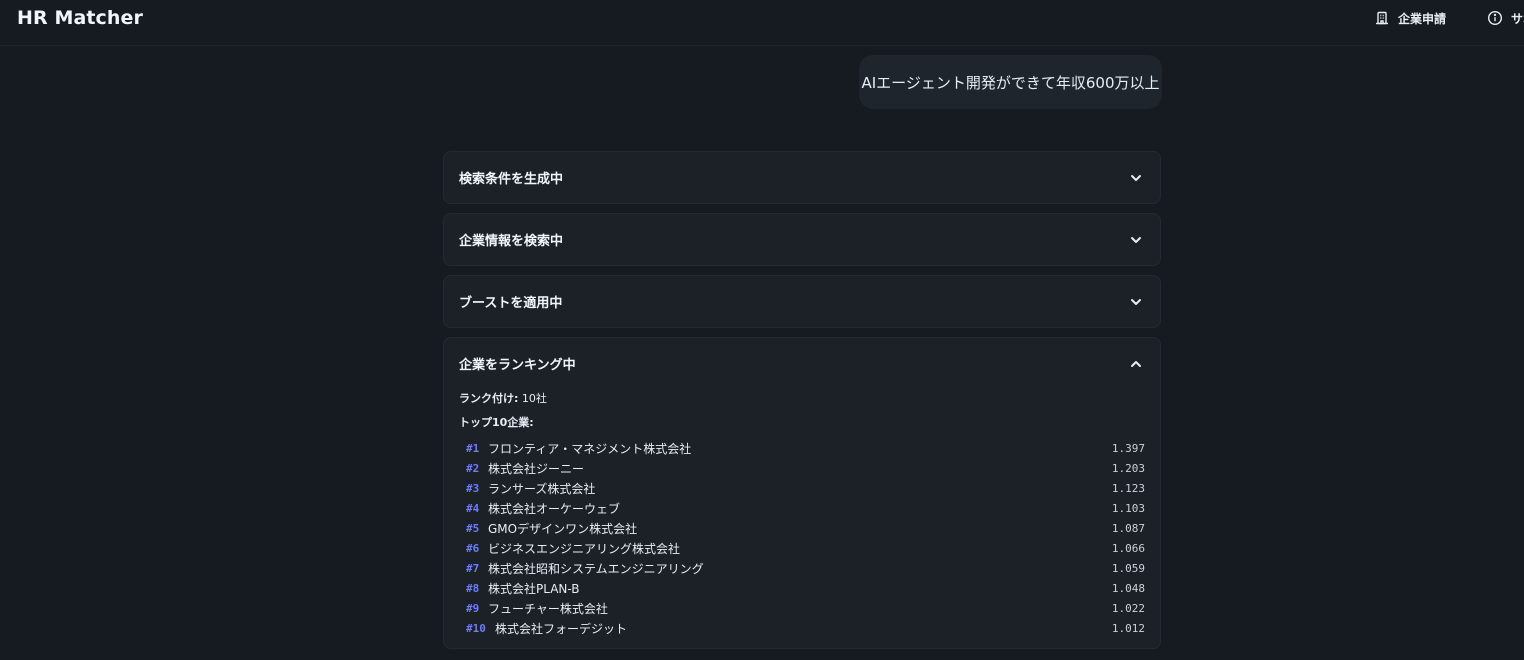  What do you see at coordinates (473, 568) in the screenshot?
I see `rank-number: #7` at bounding box center [473, 568].